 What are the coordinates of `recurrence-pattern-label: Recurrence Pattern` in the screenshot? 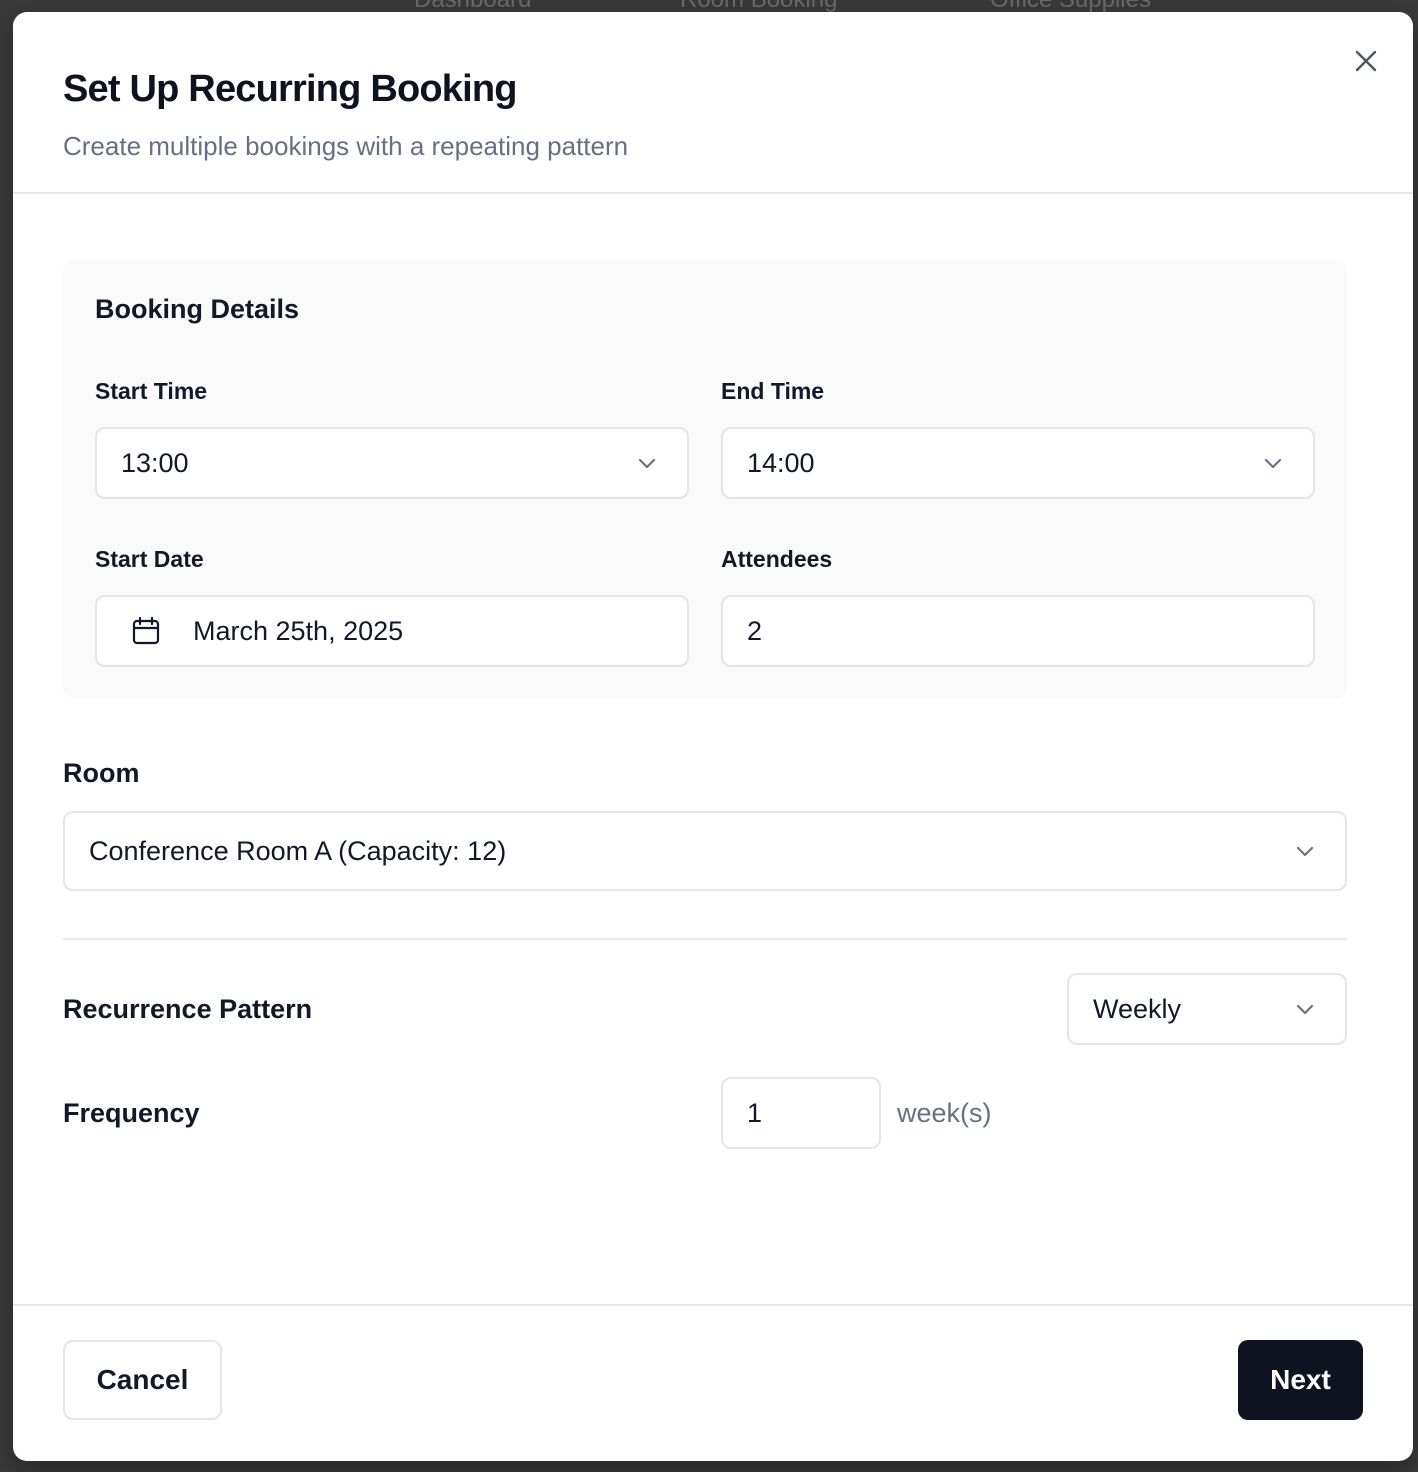 It's located at (188, 1009).